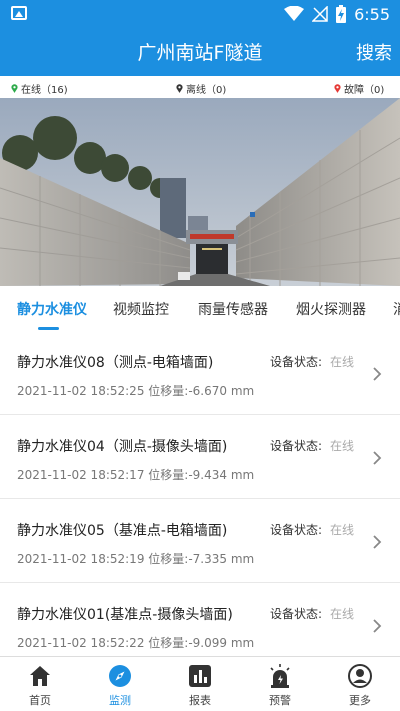 This screenshot has width=400, height=711. I want to click on clock: 6:55, so click(372, 14).